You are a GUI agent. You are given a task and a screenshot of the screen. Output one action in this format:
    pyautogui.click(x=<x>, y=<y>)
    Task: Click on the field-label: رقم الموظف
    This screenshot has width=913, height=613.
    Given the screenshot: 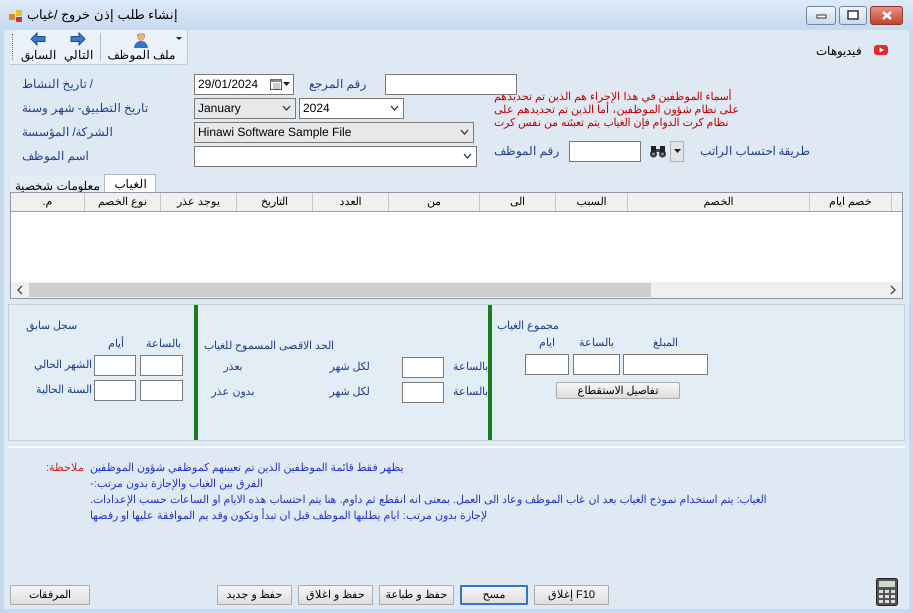 What is the action you would take?
    pyautogui.click(x=527, y=151)
    